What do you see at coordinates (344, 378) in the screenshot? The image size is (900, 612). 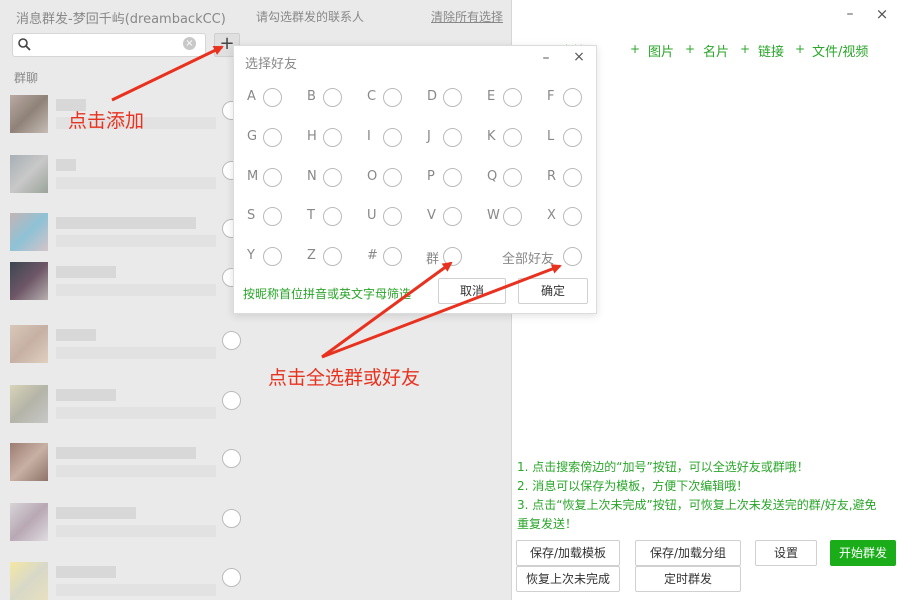 I see `annotation-click-select-all: 点击全选群或好友` at bounding box center [344, 378].